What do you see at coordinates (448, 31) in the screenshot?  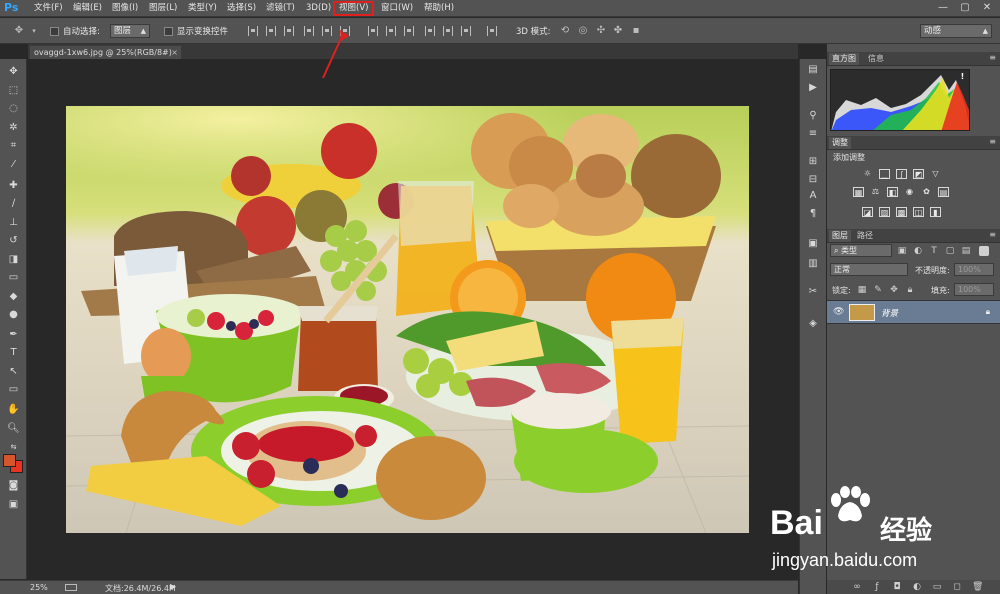 I see `distribute-hcenter-icon` at bounding box center [448, 31].